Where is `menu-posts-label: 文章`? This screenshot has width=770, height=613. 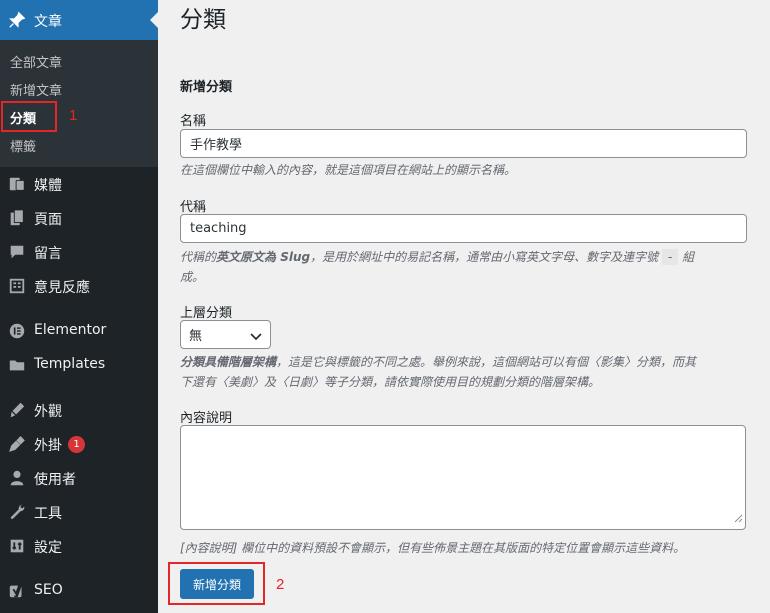 menu-posts-label: 文章 is located at coordinates (48, 22).